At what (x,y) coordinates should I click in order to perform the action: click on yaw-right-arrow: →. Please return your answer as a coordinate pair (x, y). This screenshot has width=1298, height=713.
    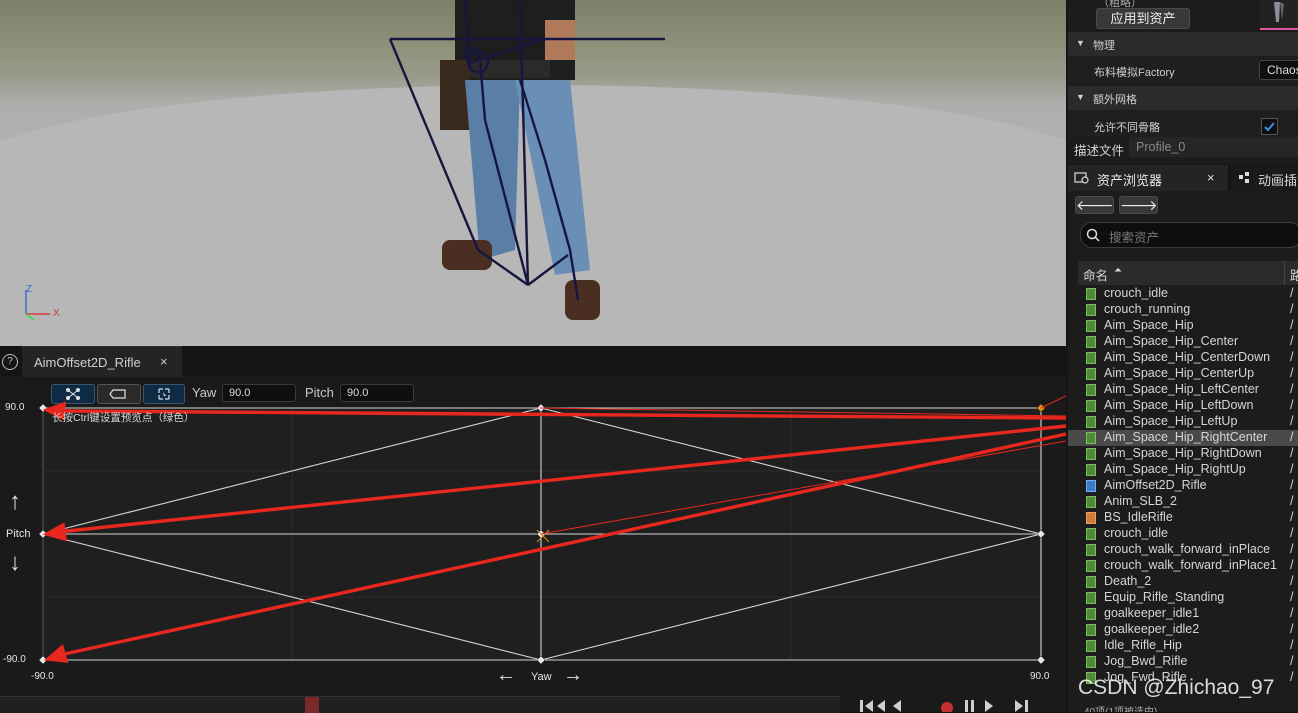
    Looking at the image, I should click on (573, 675).